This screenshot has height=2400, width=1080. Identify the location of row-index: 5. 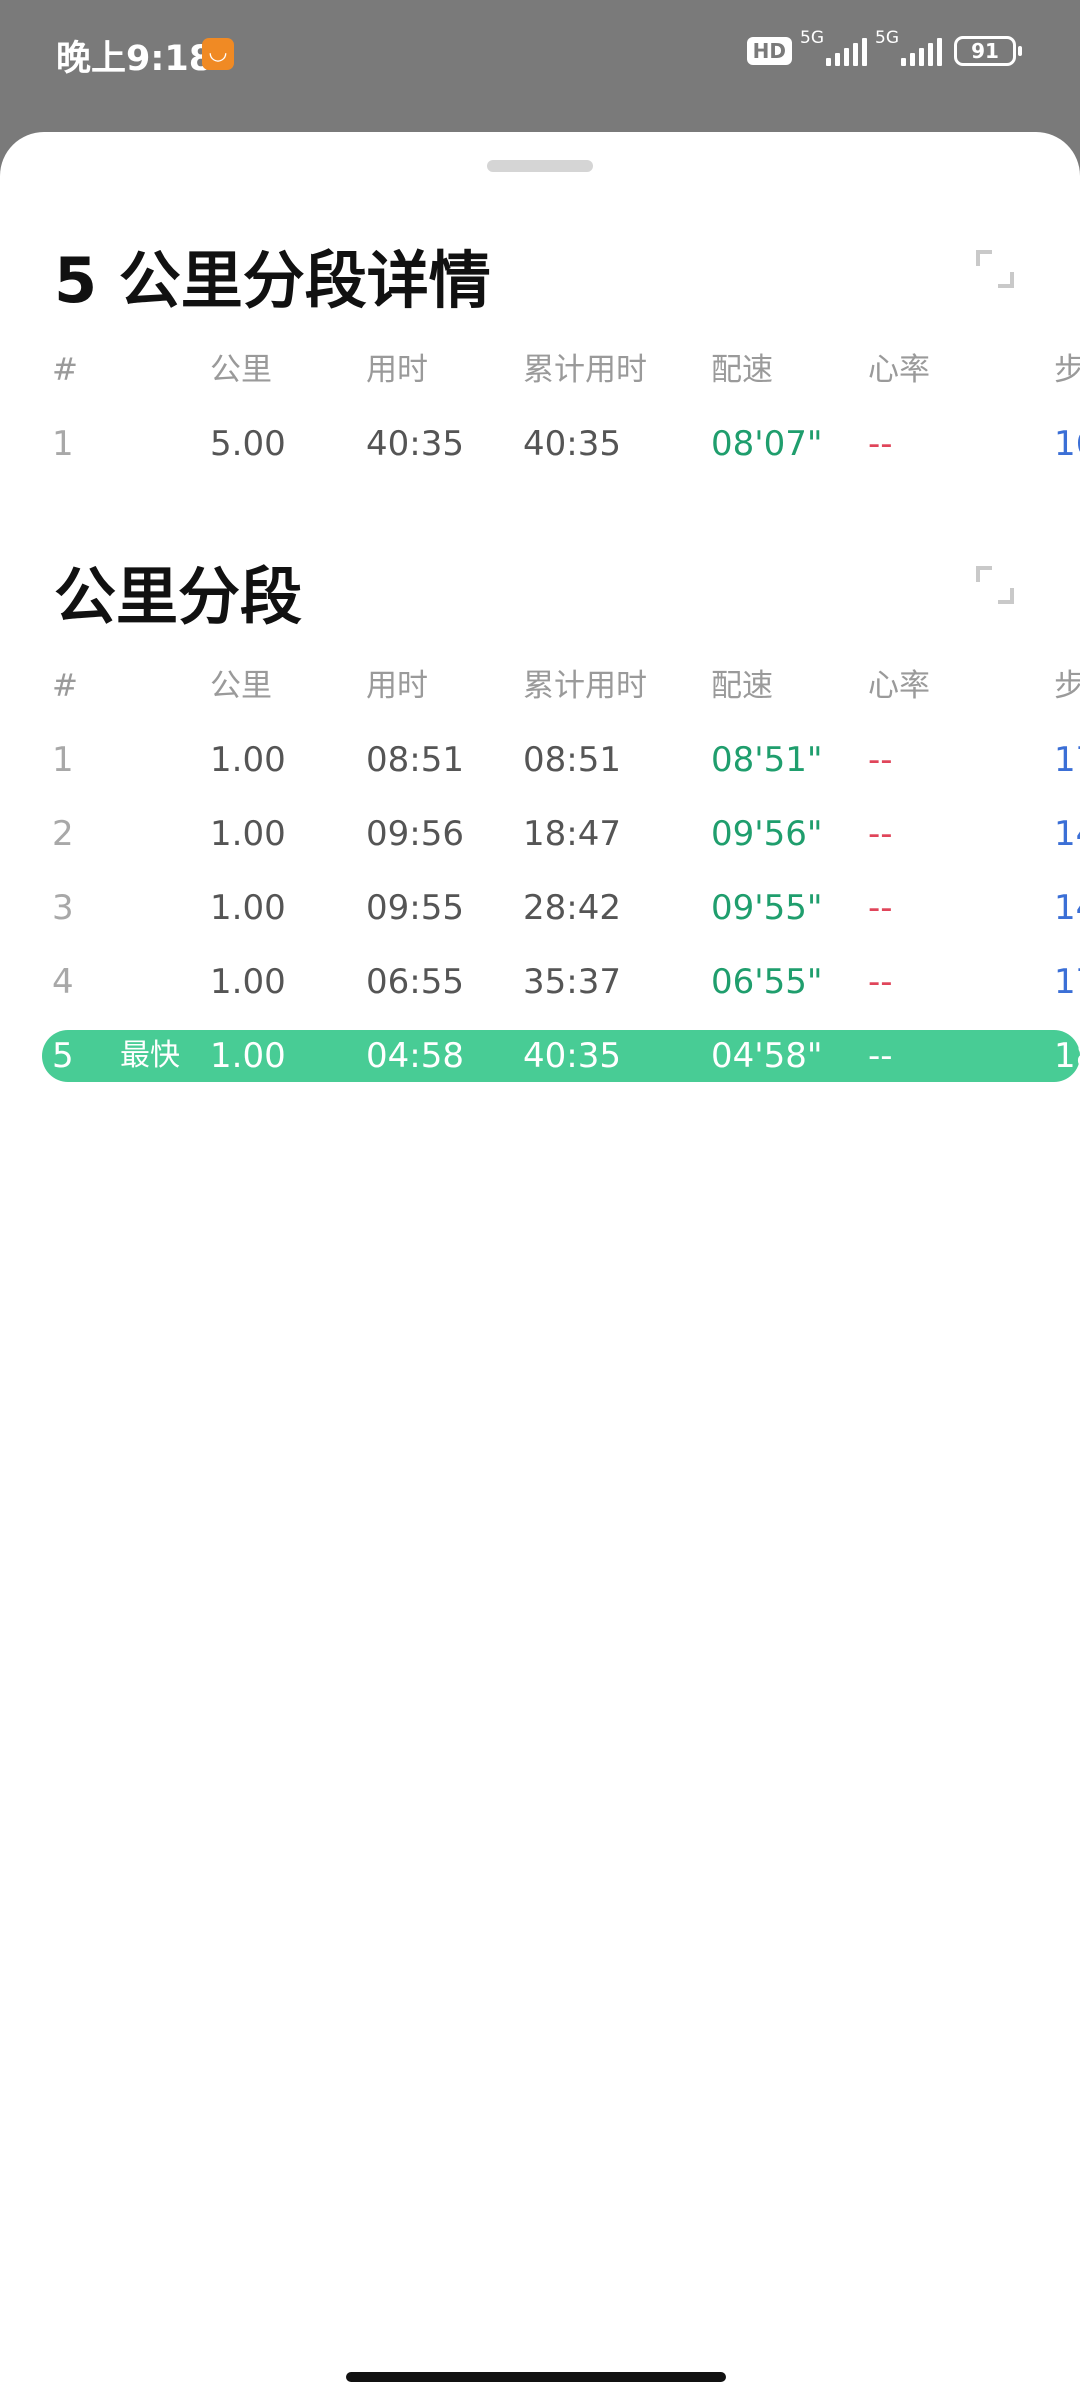
(63, 1056).